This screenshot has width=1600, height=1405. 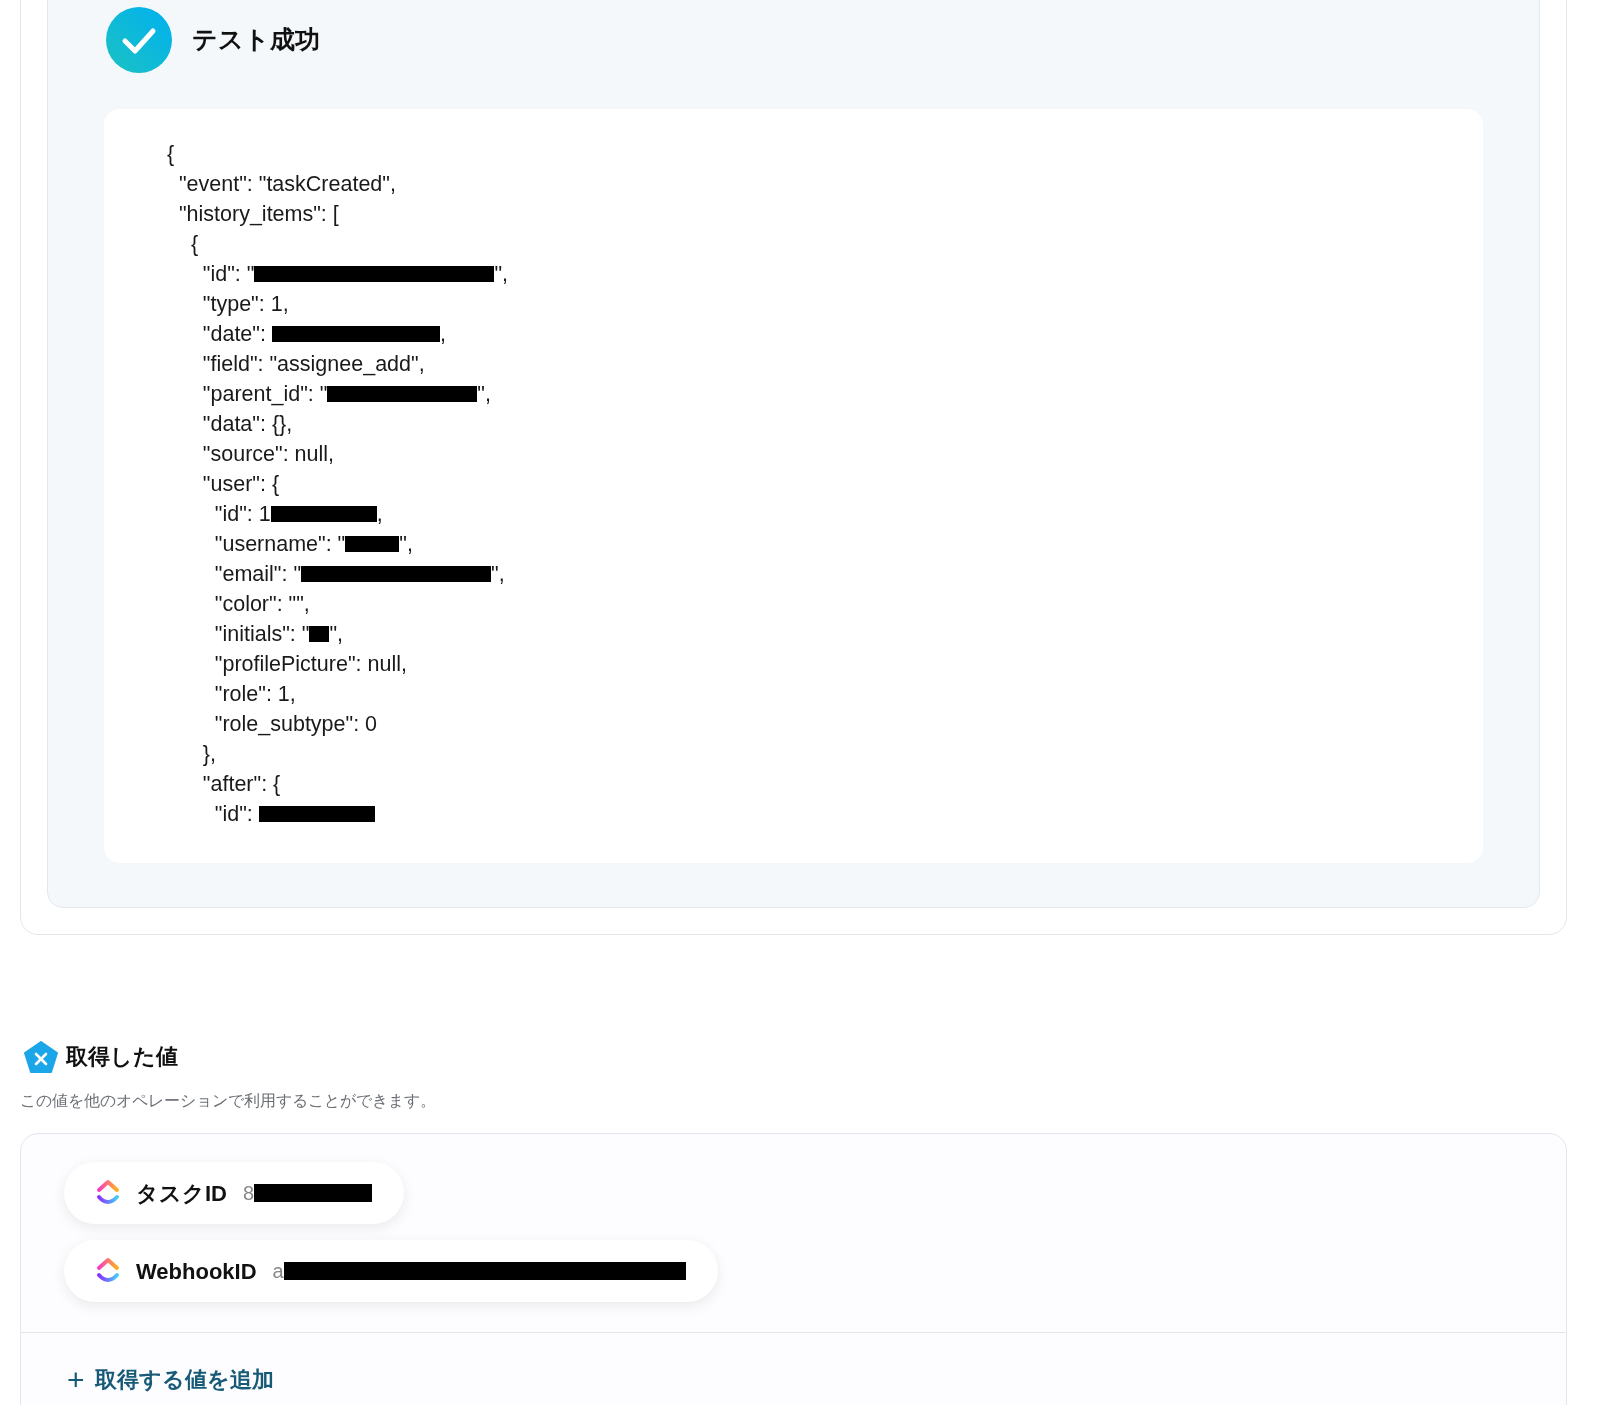 What do you see at coordinates (122, 1057) in the screenshot?
I see `section-title: 取得した値` at bounding box center [122, 1057].